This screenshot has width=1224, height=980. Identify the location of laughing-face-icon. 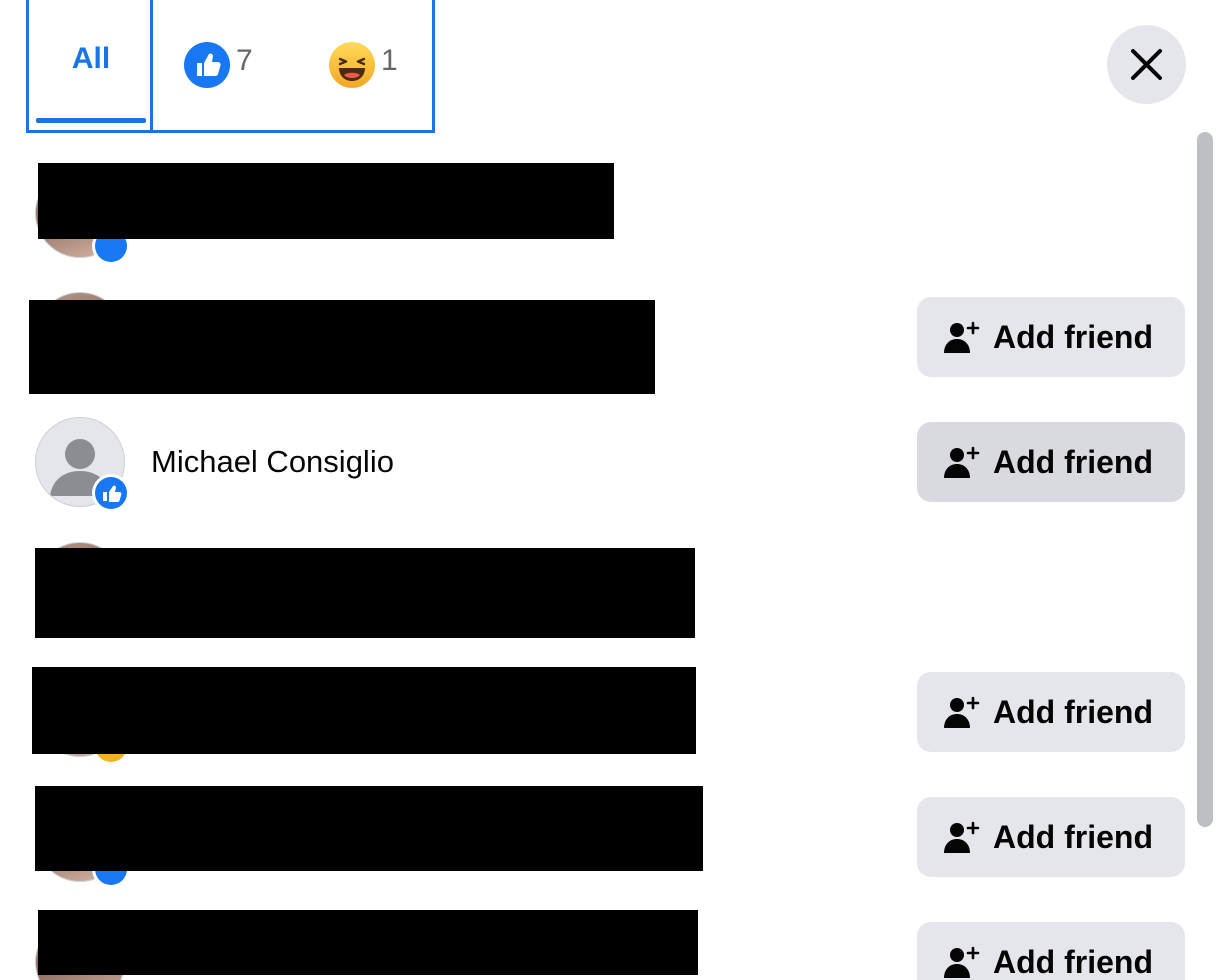
(352, 65).